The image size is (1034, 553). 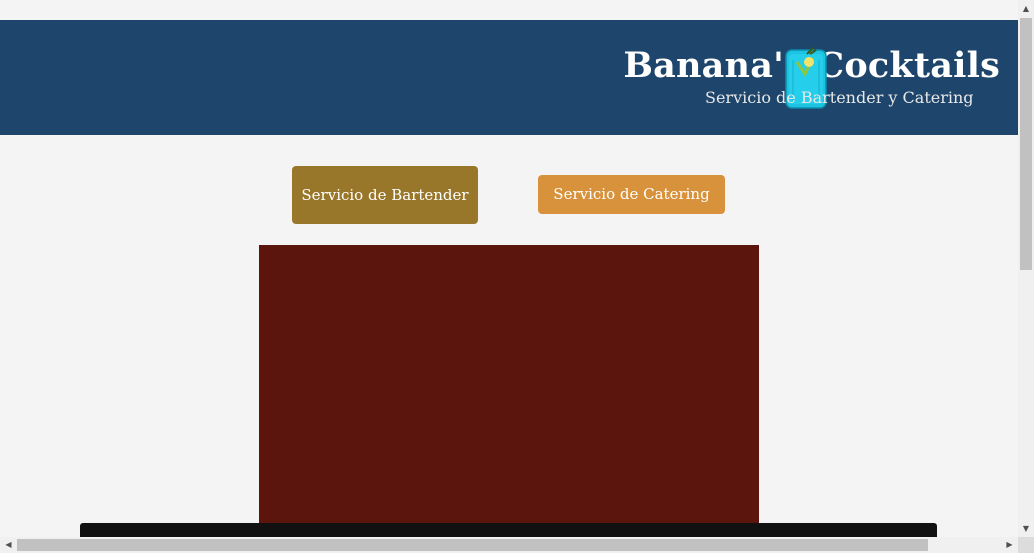 I want to click on arrow-left-icon: ◀, so click(x=8, y=545).